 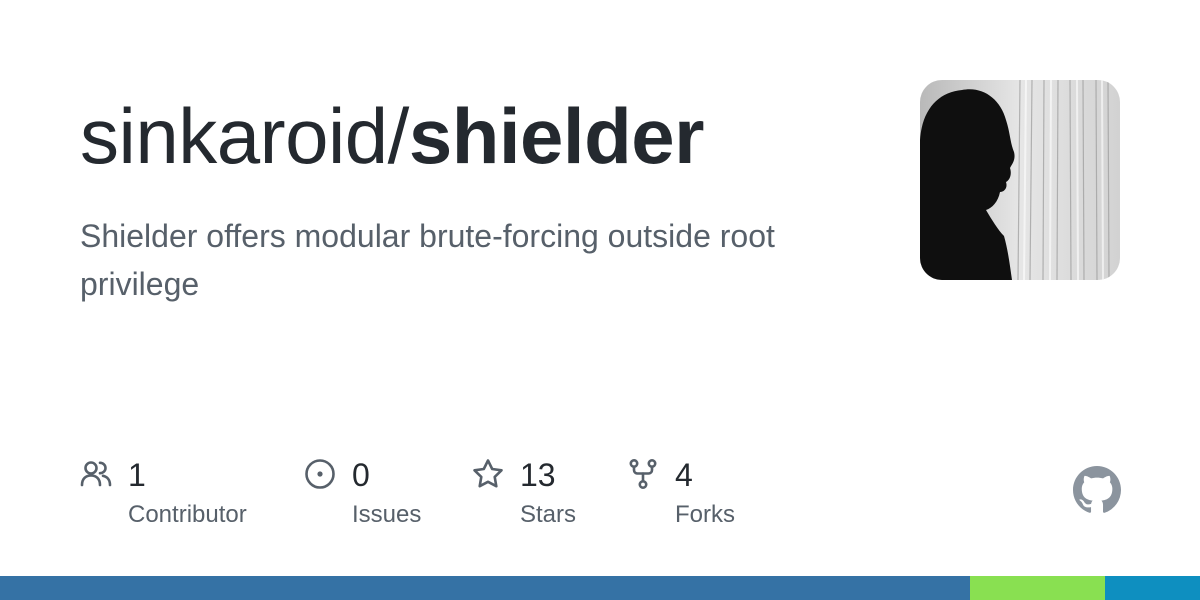 I want to click on stat-value: 13, so click(x=538, y=475).